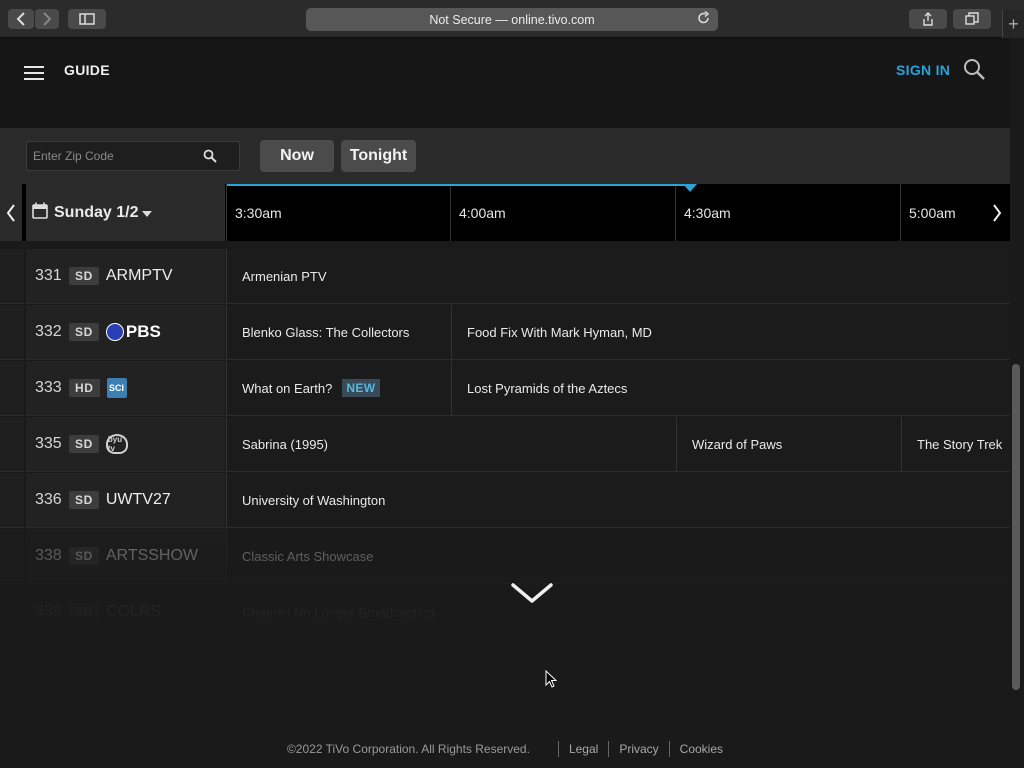 This screenshot has height=768, width=1024. I want to click on channel-callsign: PBS, so click(143, 331).